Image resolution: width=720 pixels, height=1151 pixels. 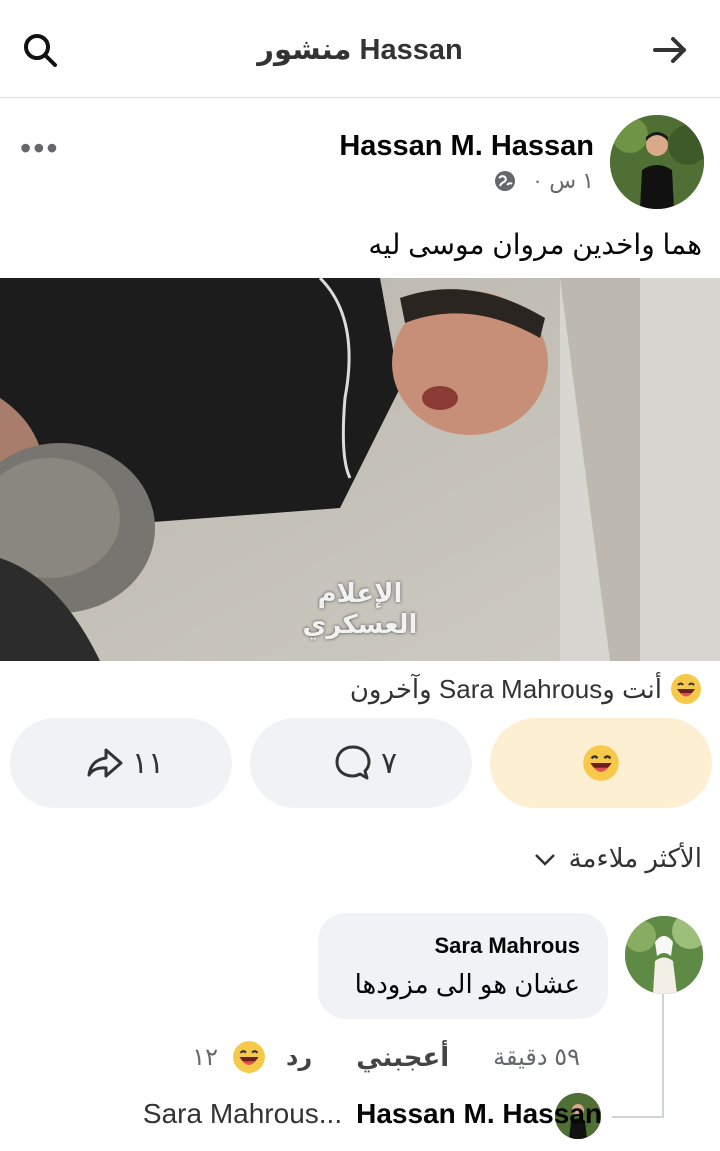 I want to click on reply-button: رد, so click(x=299, y=1057).